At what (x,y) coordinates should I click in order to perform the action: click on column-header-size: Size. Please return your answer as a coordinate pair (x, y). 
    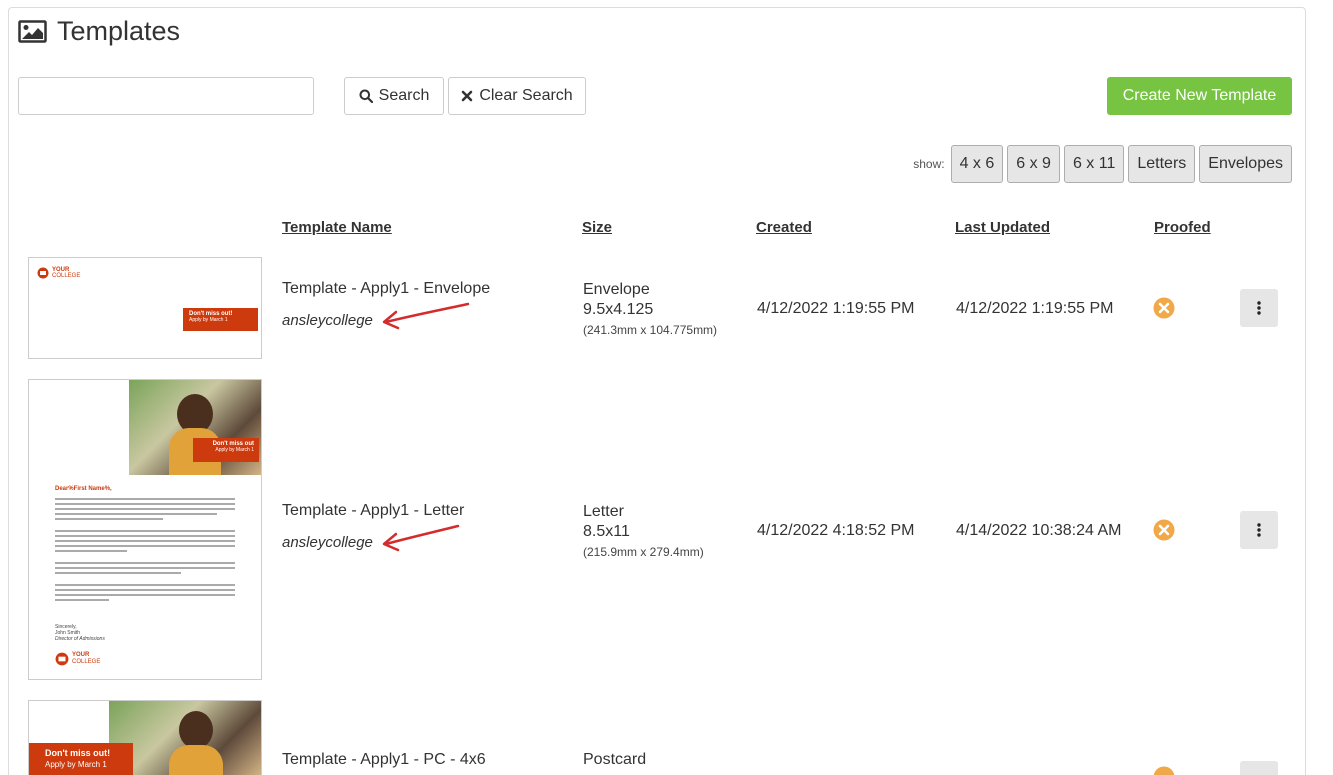
    Looking at the image, I should click on (597, 227).